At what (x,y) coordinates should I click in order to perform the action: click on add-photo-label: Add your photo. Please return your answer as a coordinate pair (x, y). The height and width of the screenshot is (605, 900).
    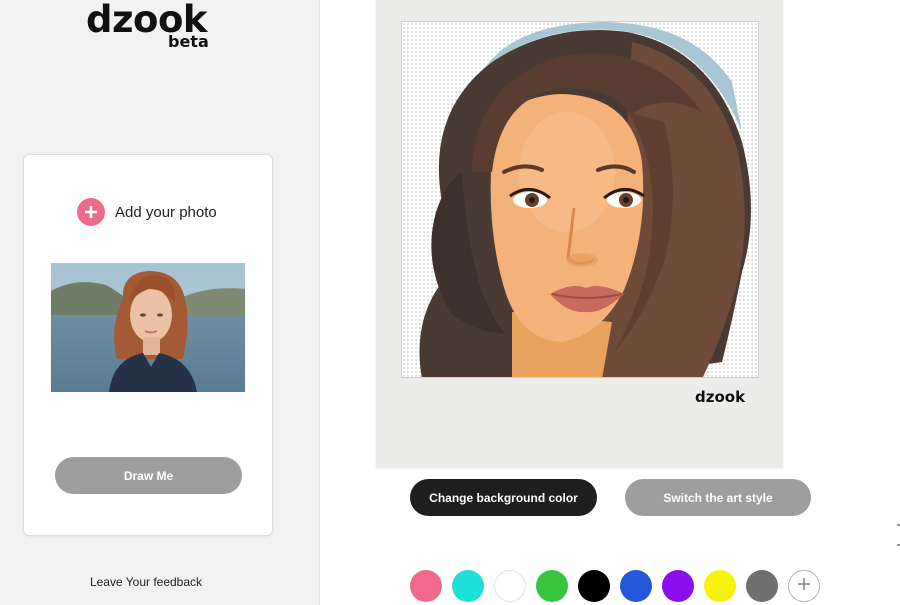
    Looking at the image, I should click on (166, 212).